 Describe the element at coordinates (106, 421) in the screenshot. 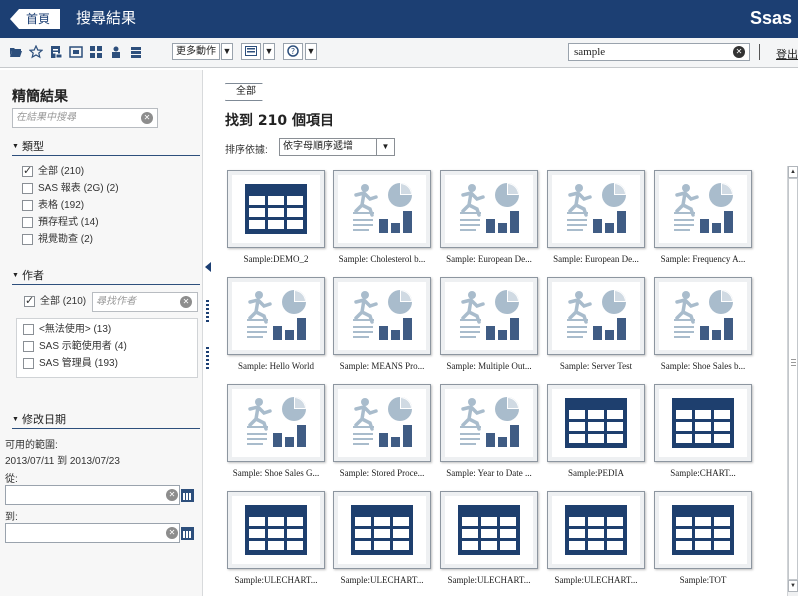

I see `date-section-header: ▼ 修改日期` at that location.